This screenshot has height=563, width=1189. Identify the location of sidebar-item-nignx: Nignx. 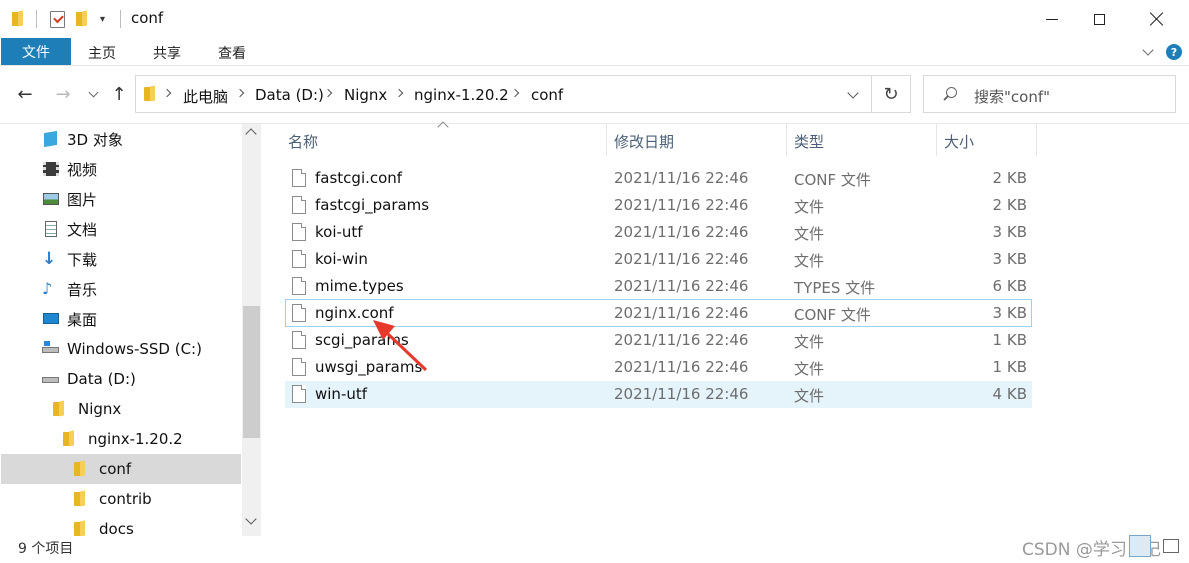
(121, 409).